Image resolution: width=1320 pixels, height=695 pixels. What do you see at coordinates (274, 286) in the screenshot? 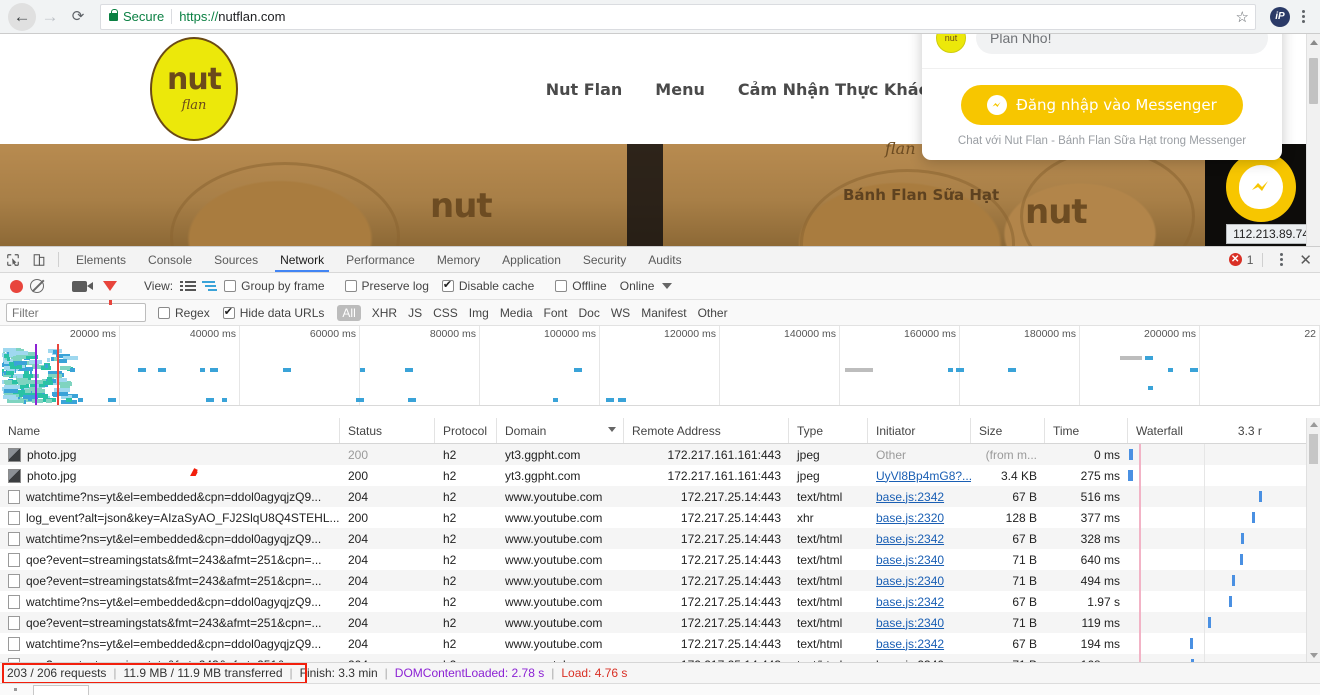
I see `group-by-frame-checkbox: Group by frame` at bounding box center [274, 286].